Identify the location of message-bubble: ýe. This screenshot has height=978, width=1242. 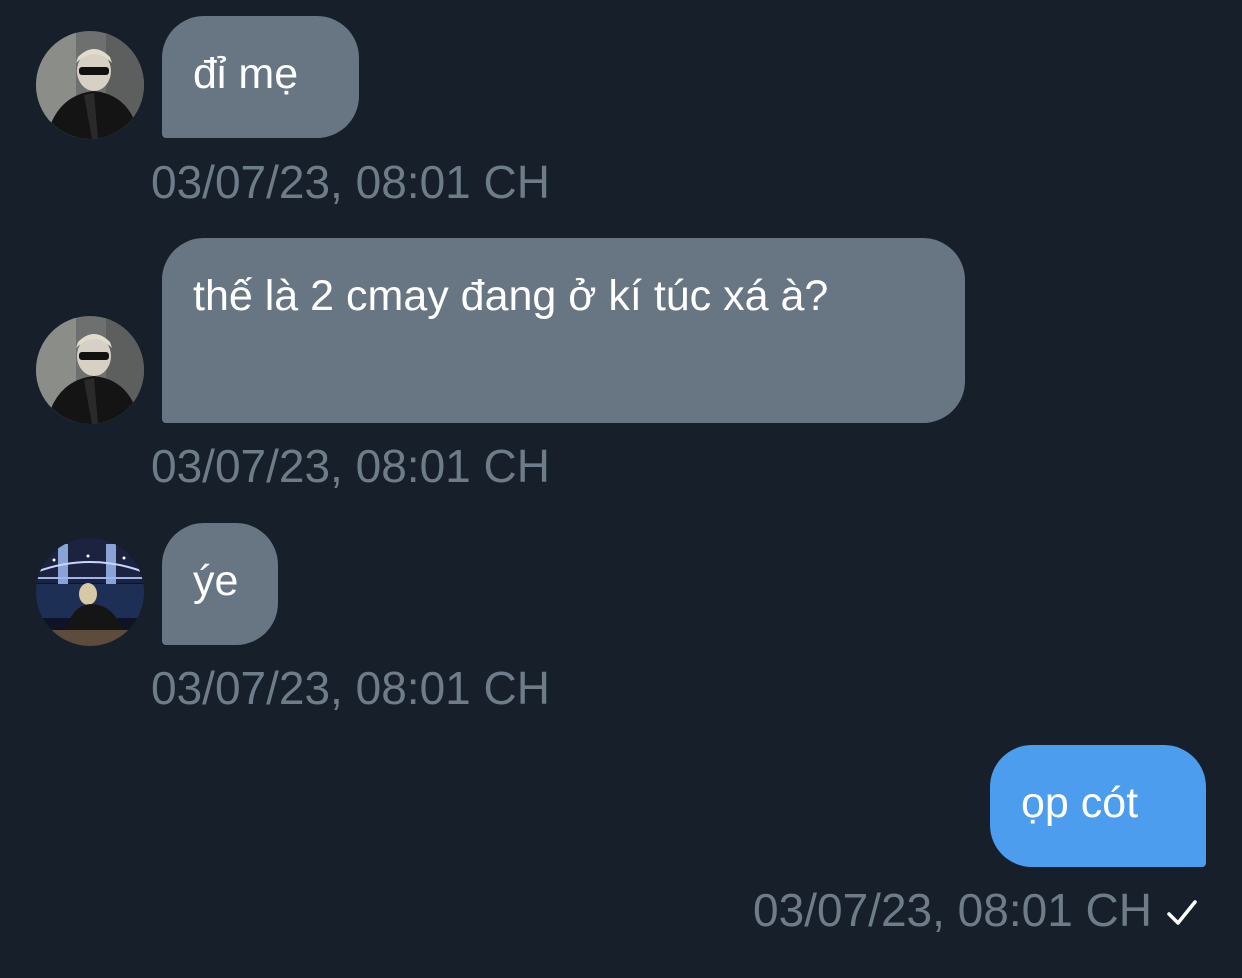
(220, 584).